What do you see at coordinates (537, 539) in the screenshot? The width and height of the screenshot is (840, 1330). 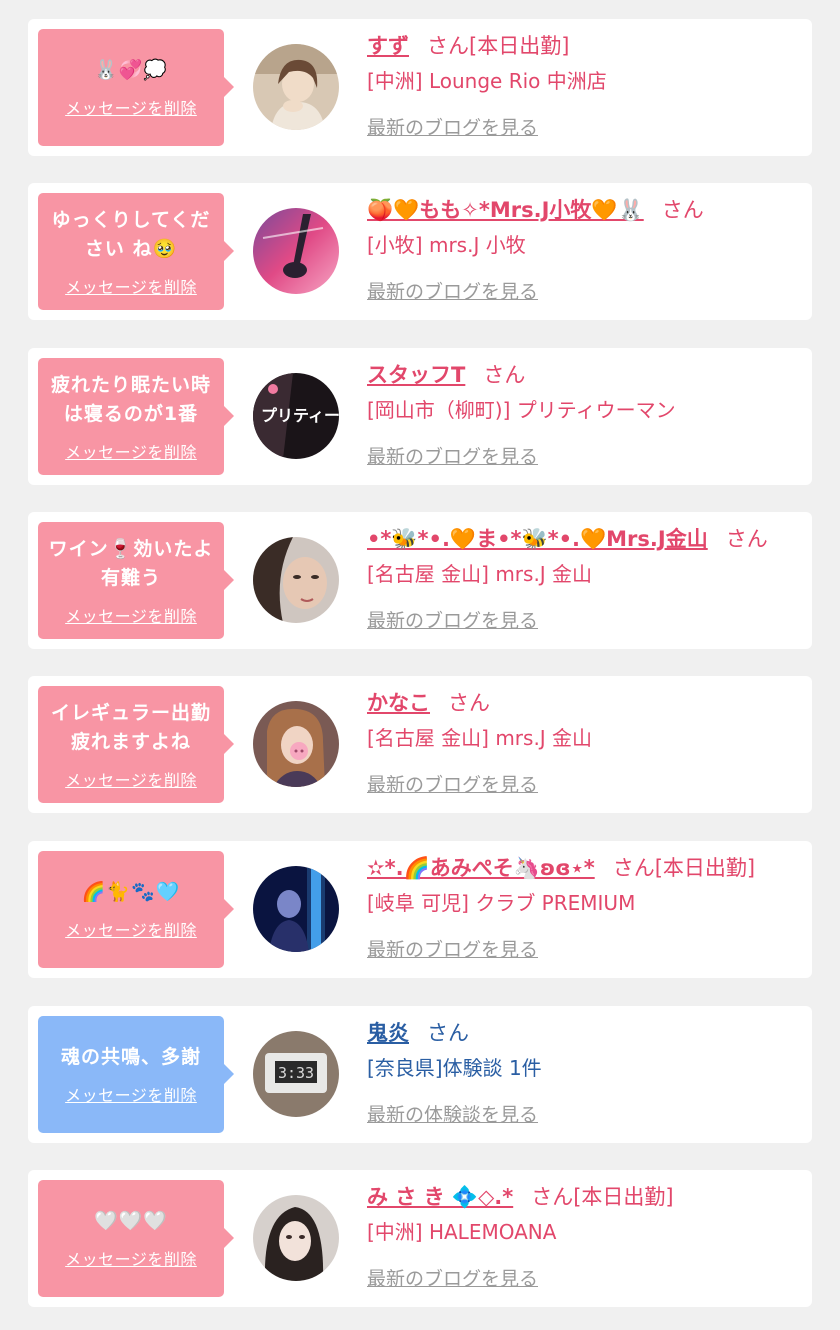 I see `cast-name-link: •*🐝*•.🧡ま•*🐝*•.🧡Mrs.J金山` at bounding box center [537, 539].